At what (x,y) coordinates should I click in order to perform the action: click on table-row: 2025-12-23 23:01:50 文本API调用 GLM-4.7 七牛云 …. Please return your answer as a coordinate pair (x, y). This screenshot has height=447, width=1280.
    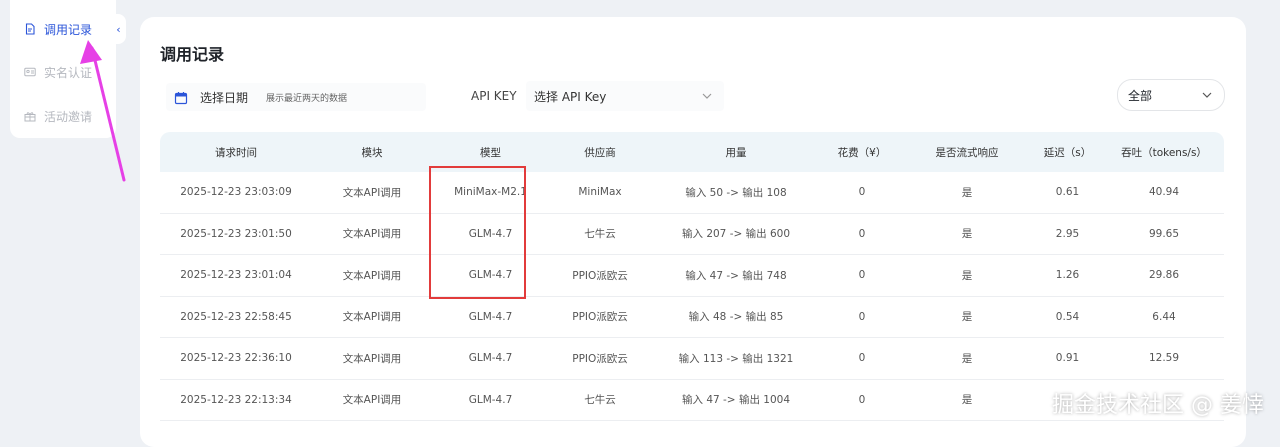
    Looking at the image, I should click on (692, 234).